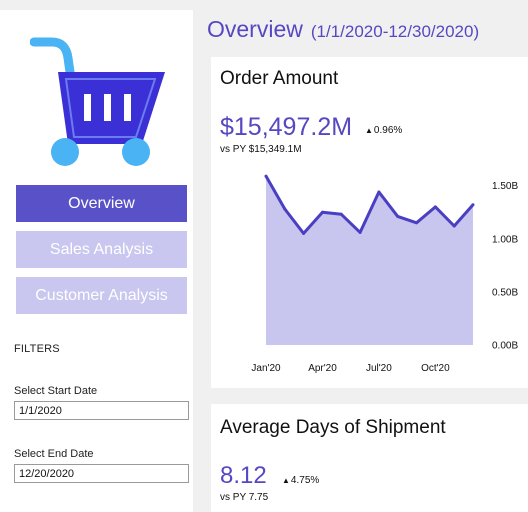  Describe the element at coordinates (333, 427) in the screenshot. I see `shipment-days-title: Average Days of Shipment` at that location.